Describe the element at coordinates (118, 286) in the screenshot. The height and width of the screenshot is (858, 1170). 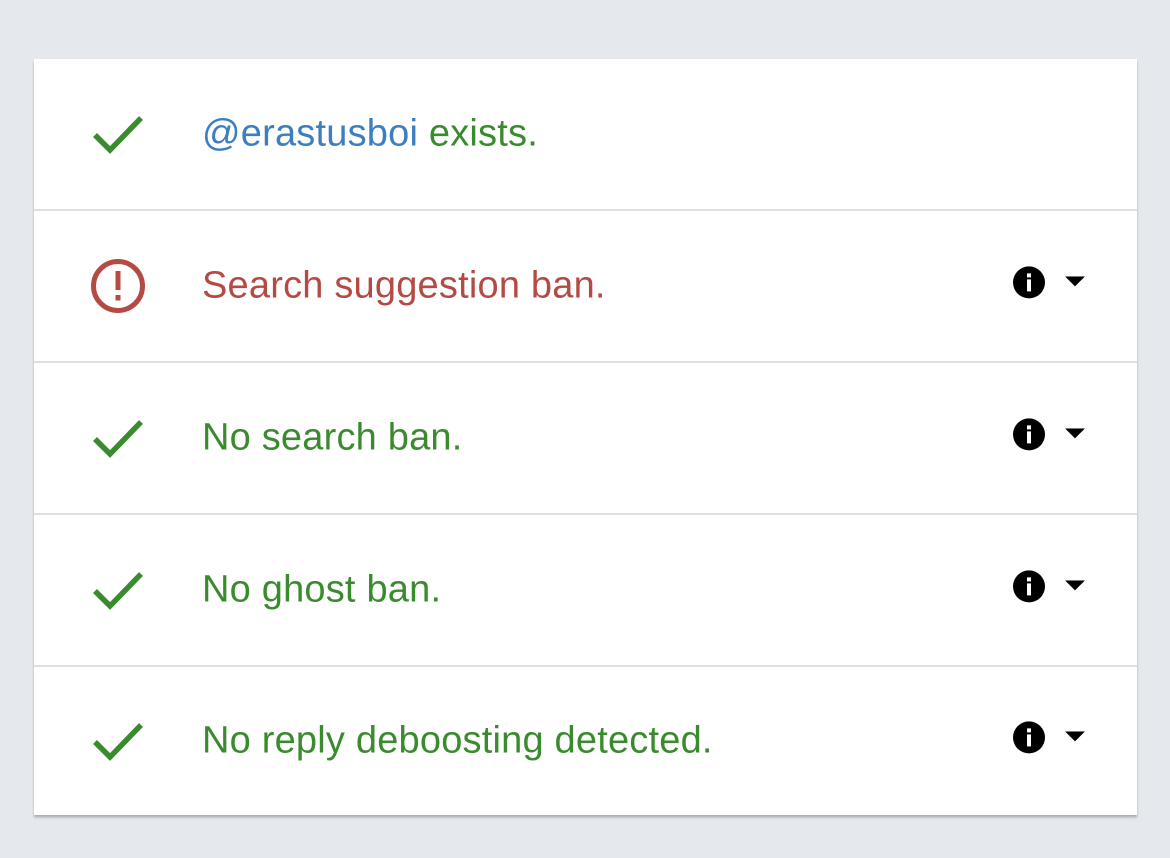
I see `alert-circle-icon` at that location.